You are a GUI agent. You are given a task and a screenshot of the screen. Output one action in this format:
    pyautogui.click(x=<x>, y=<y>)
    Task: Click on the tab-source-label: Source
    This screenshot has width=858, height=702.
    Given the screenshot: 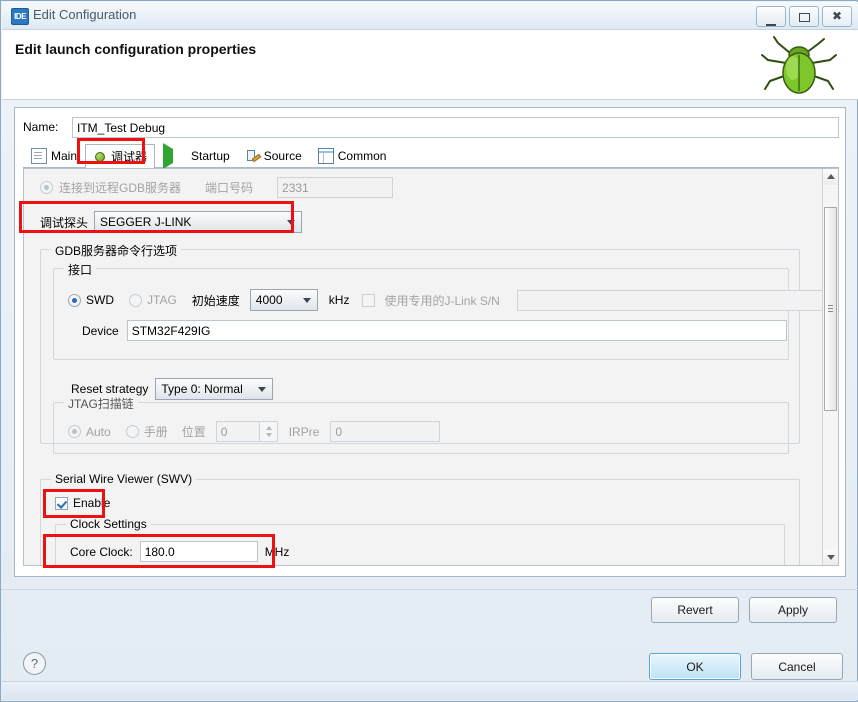 What is the action you would take?
    pyautogui.click(x=282, y=156)
    